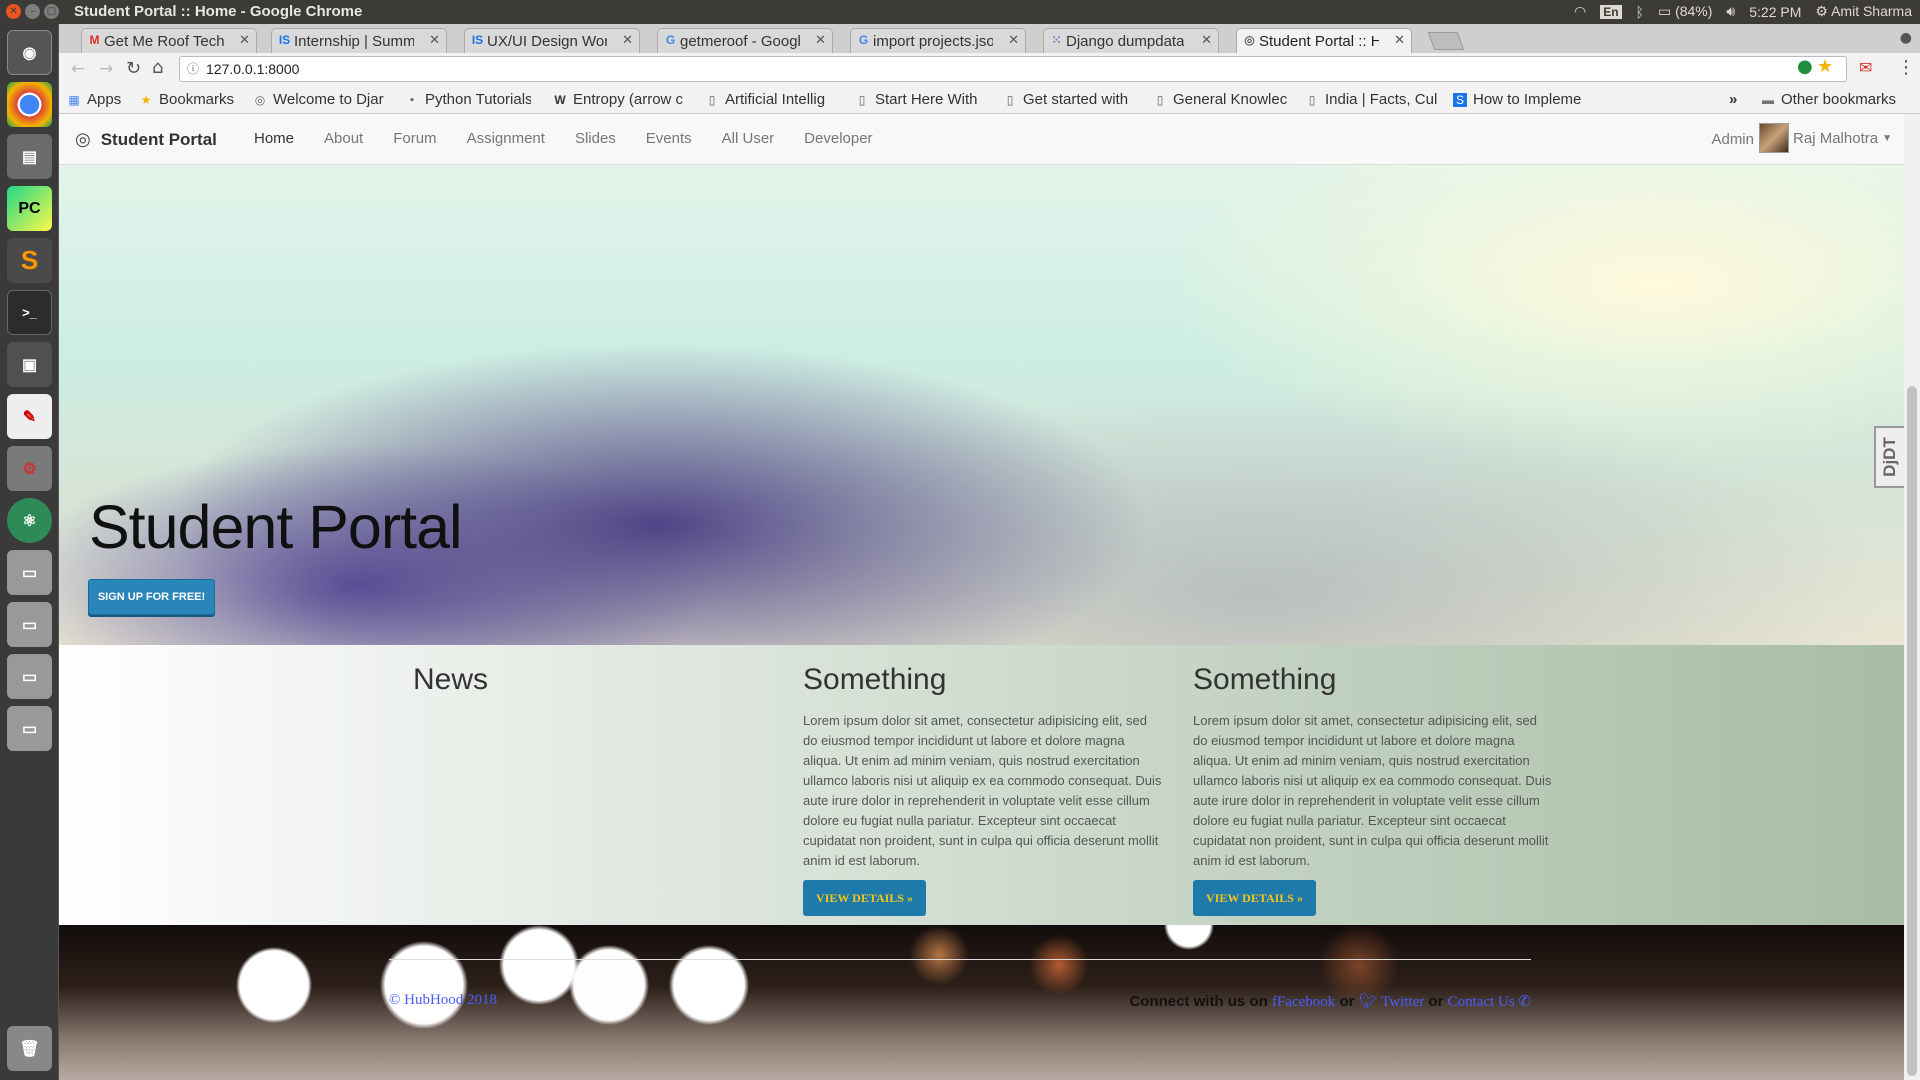 The height and width of the screenshot is (1080, 1920). What do you see at coordinates (193, 69) in the screenshot?
I see `info-icon: ⓘ` at bounding box center [193, 69].